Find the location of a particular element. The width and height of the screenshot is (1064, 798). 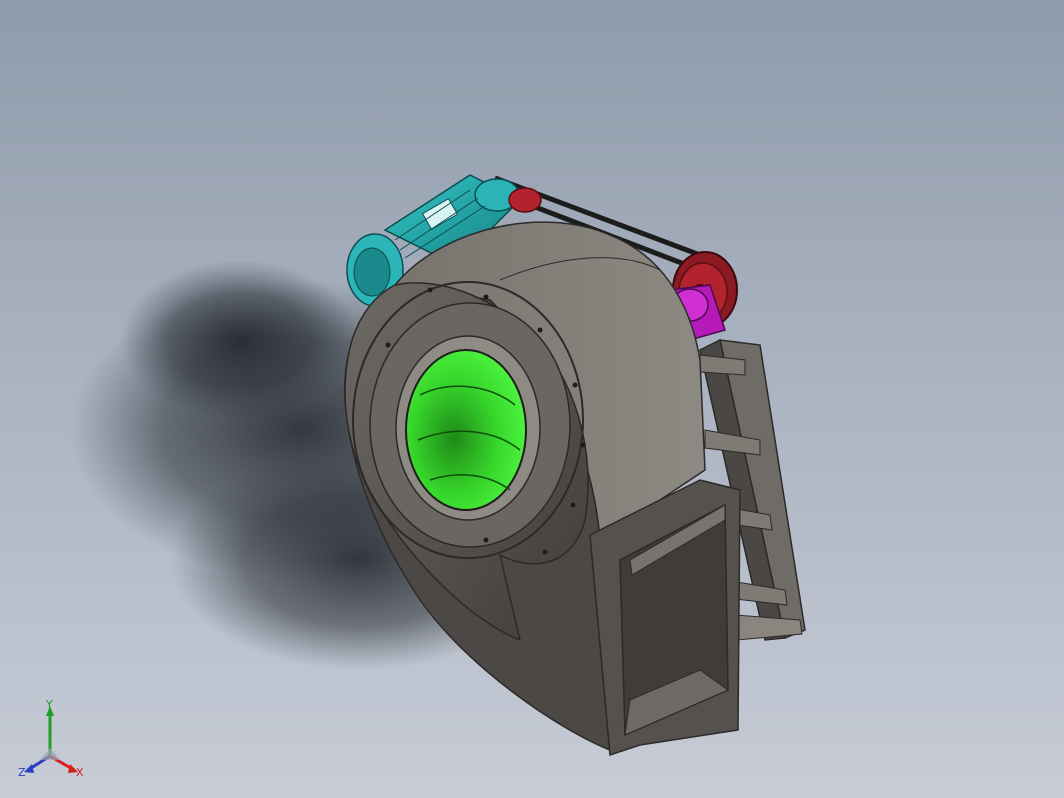

y-axis-label: Y is located at coordinates (49, 705).